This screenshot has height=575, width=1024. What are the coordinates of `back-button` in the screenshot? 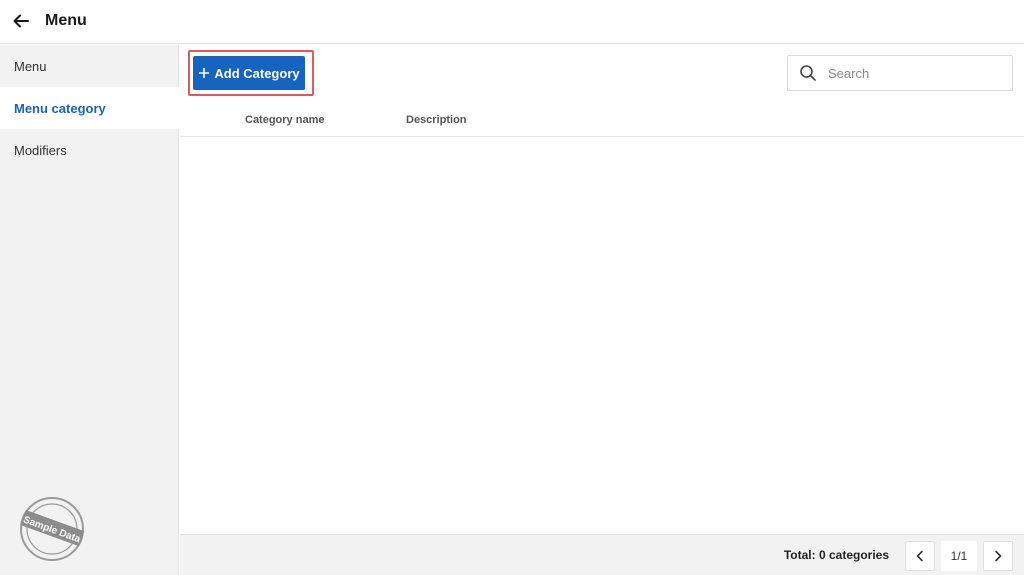 It's located at (21, 21).